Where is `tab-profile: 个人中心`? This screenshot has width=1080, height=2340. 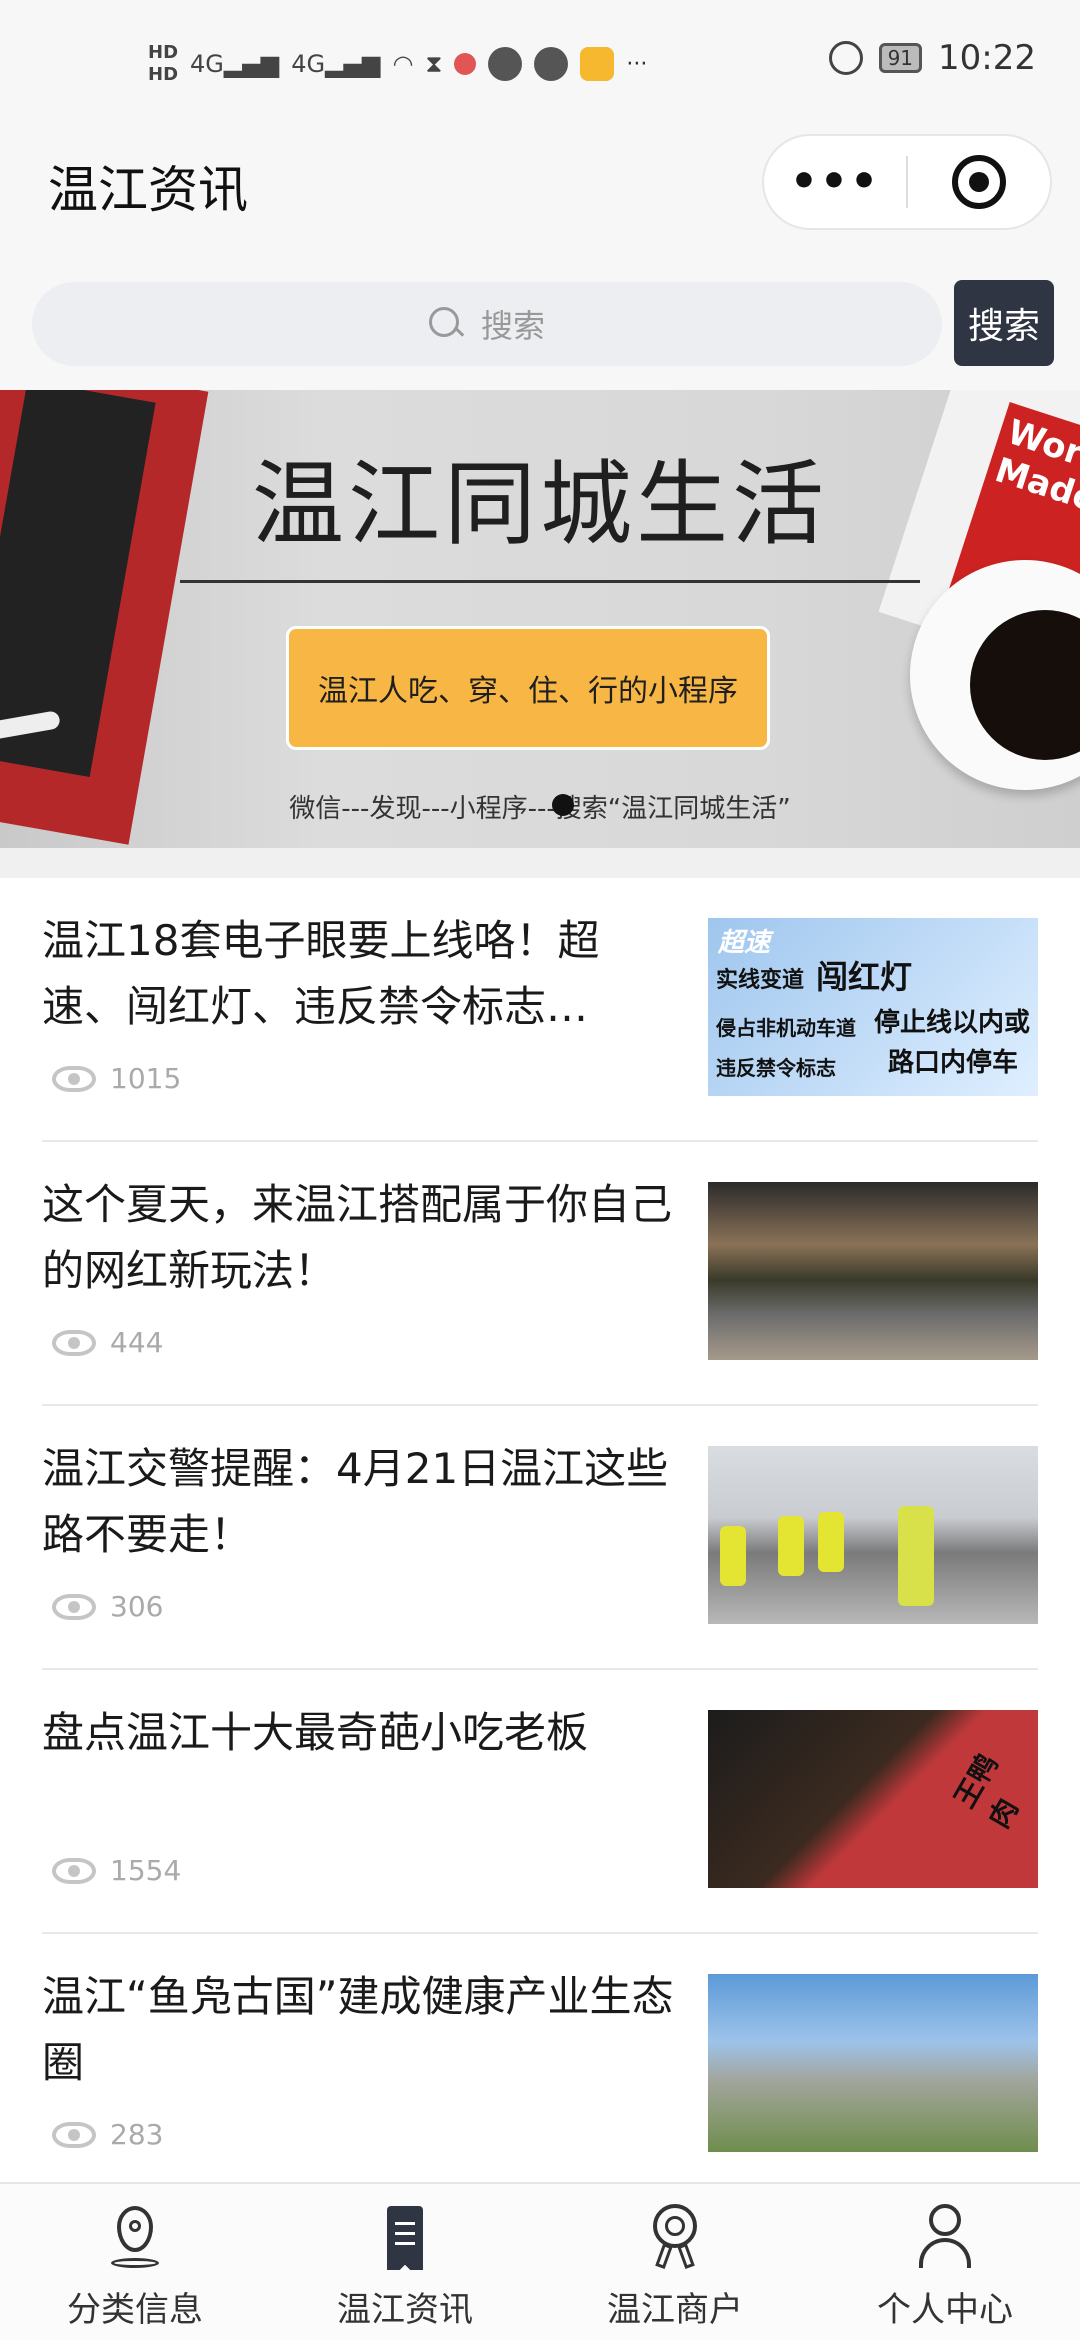
tab-profile: 个人中心 is located at coordinates (945, 2262).